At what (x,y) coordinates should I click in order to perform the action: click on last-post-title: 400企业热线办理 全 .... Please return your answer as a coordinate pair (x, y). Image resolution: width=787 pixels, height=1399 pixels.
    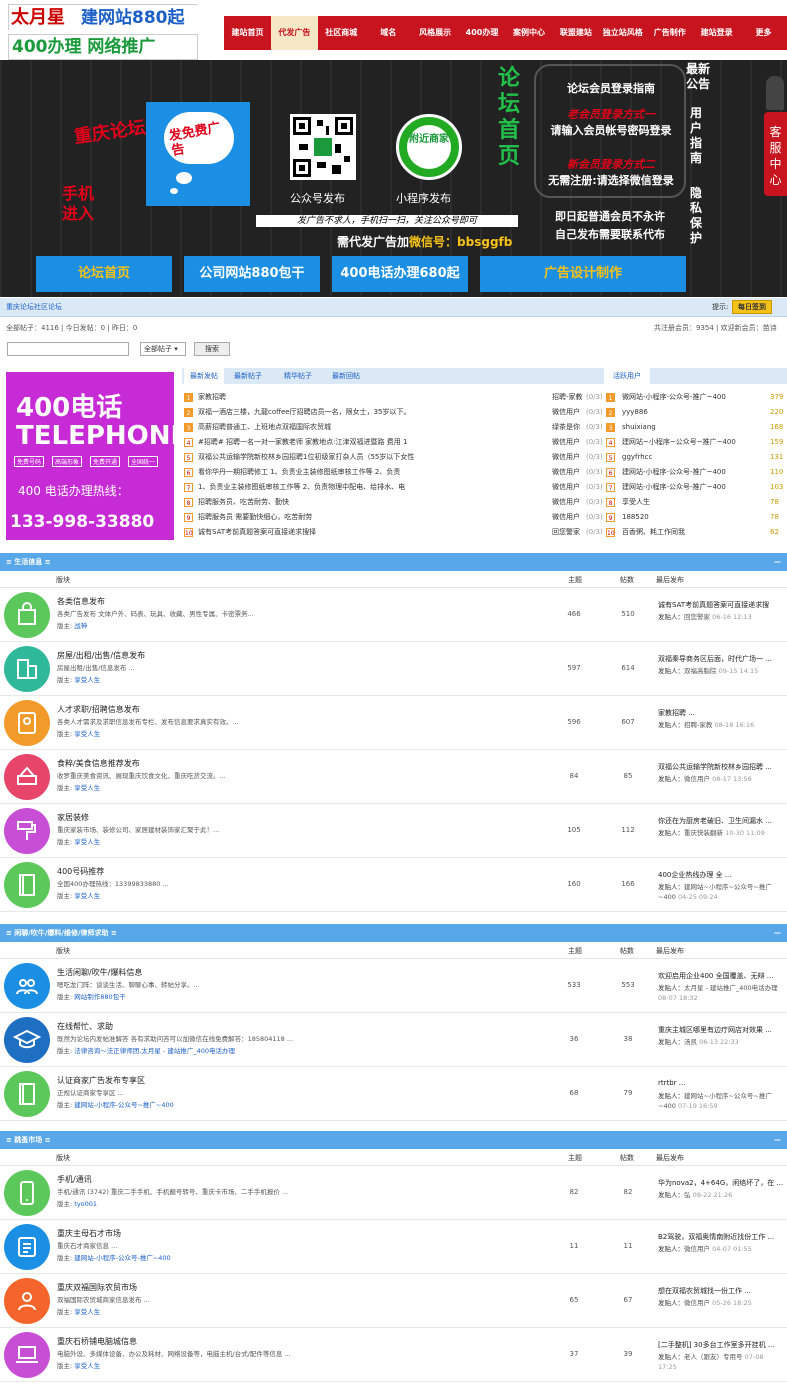
    Looking at the image, I should click on (720, 875).